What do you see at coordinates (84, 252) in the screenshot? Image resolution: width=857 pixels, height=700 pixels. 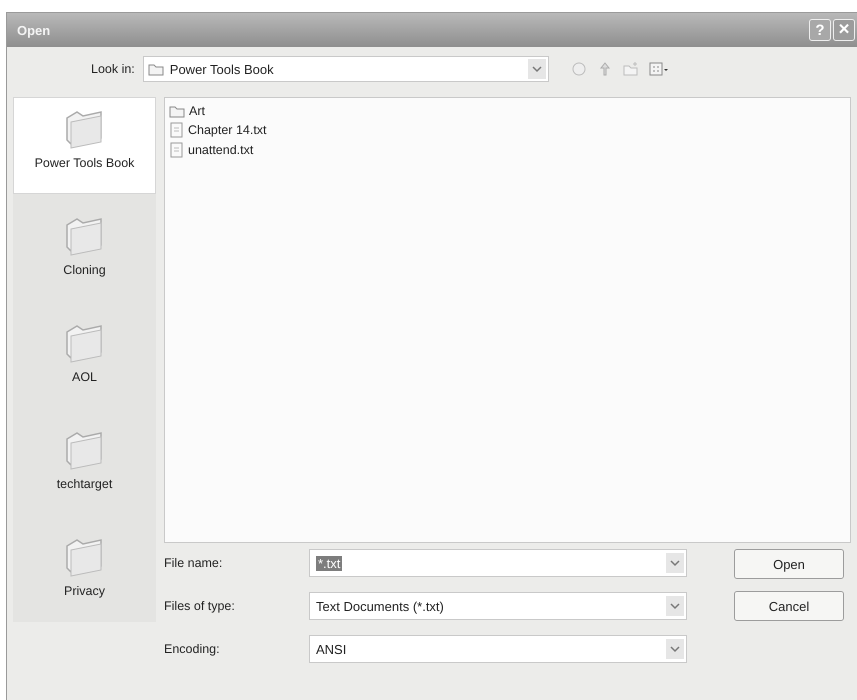 I see `places-item: Cloning` at bounding box center [84, 252].